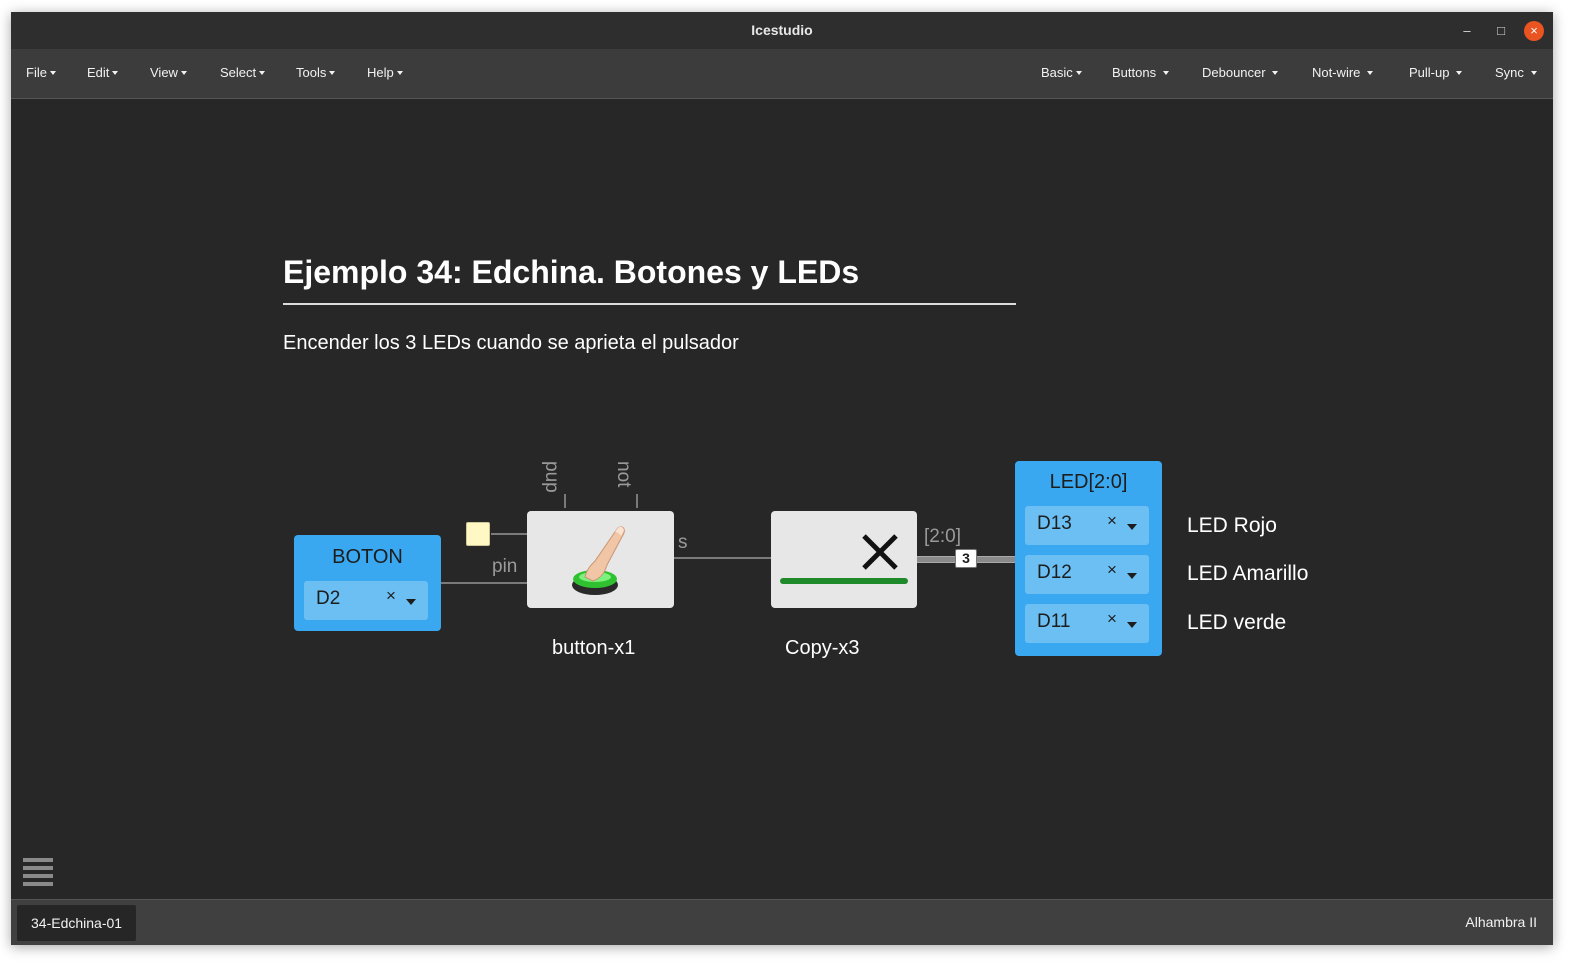 The width and height of the screenshot is (1593, 975). I want to click on copy-block, so click(844, 559).